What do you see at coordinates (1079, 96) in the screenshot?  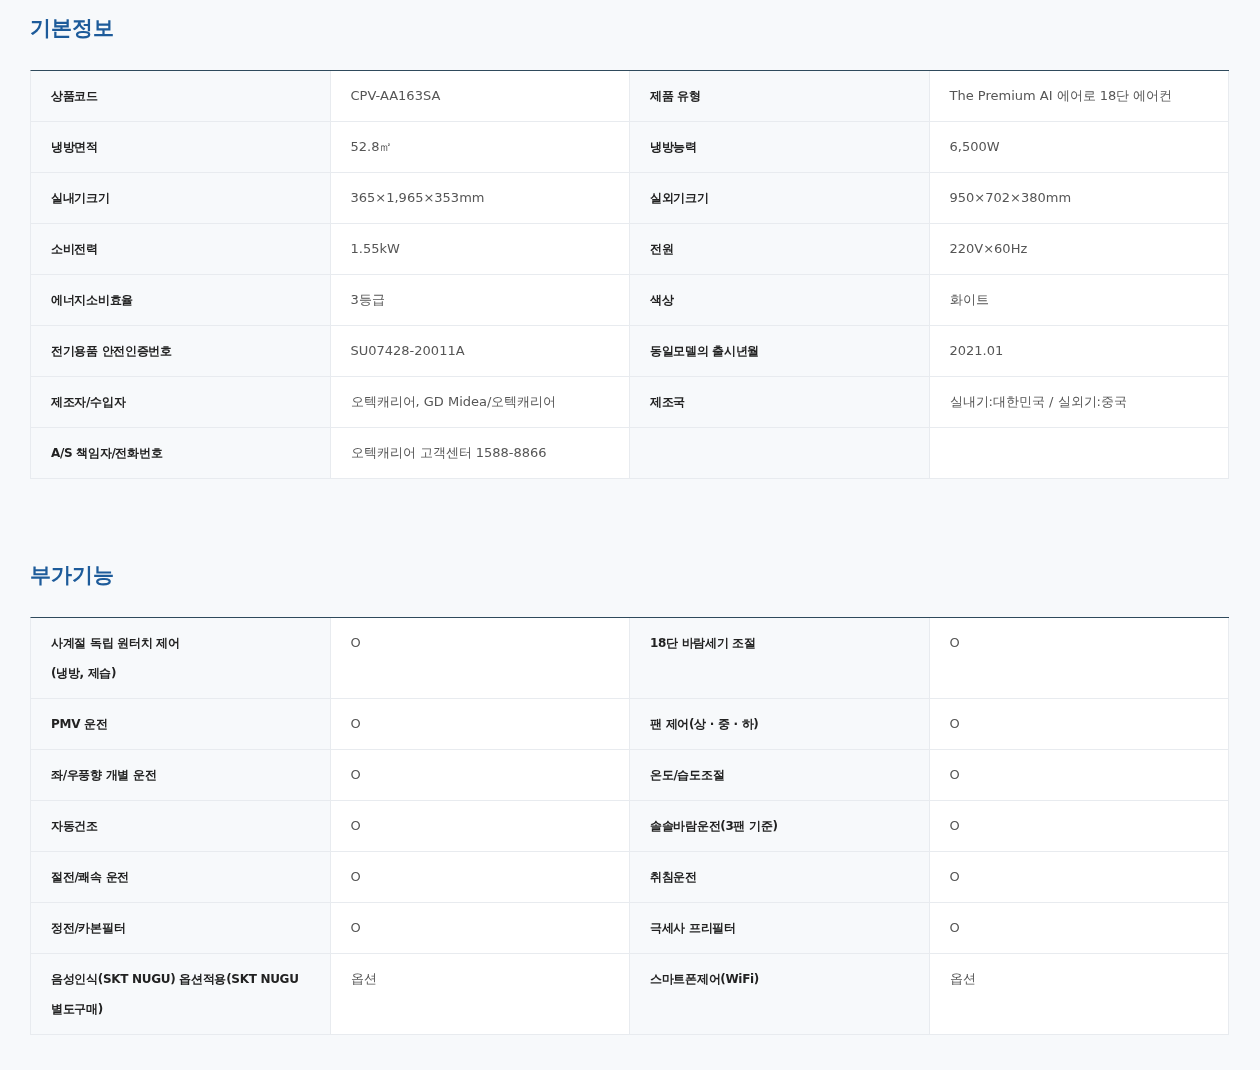 I see `value-cell: The Premium AI 에어로 18단 에어컨` at bounding box center [1079, 96].